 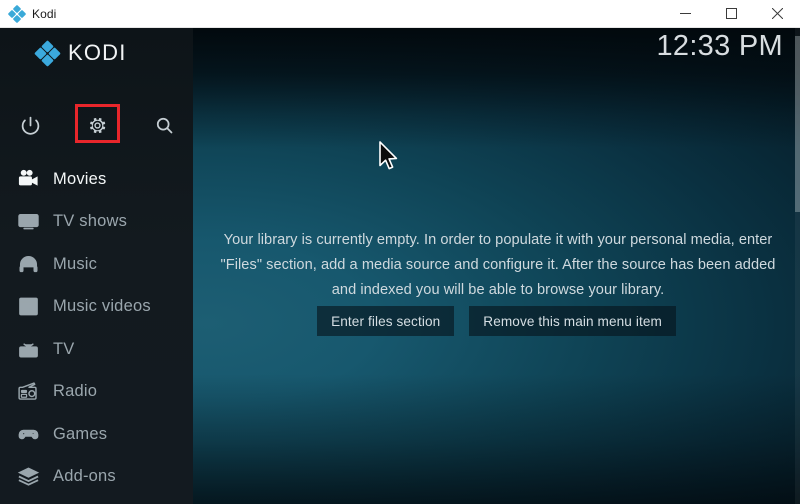 I want to click on kodi-brand: KODI, so click(x=80, y=53).